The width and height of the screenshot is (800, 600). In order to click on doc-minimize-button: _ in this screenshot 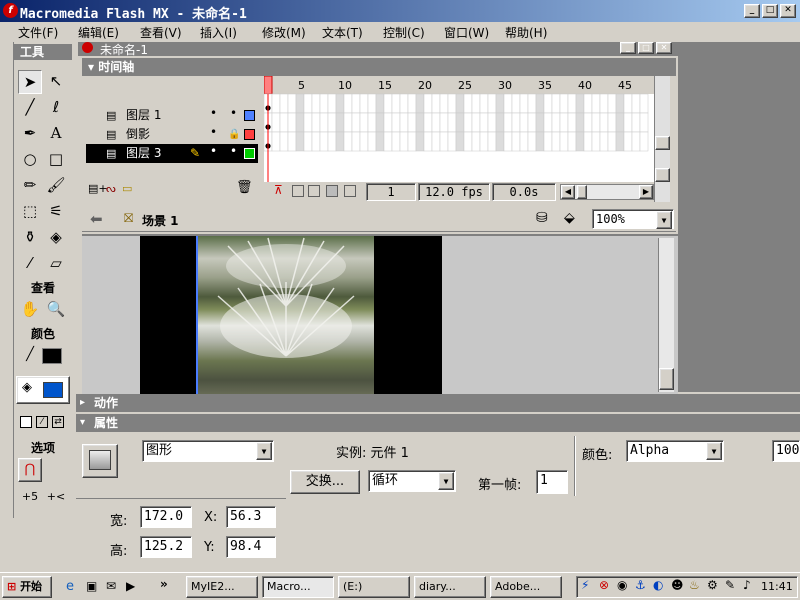, I will do `click(628, 48)`.